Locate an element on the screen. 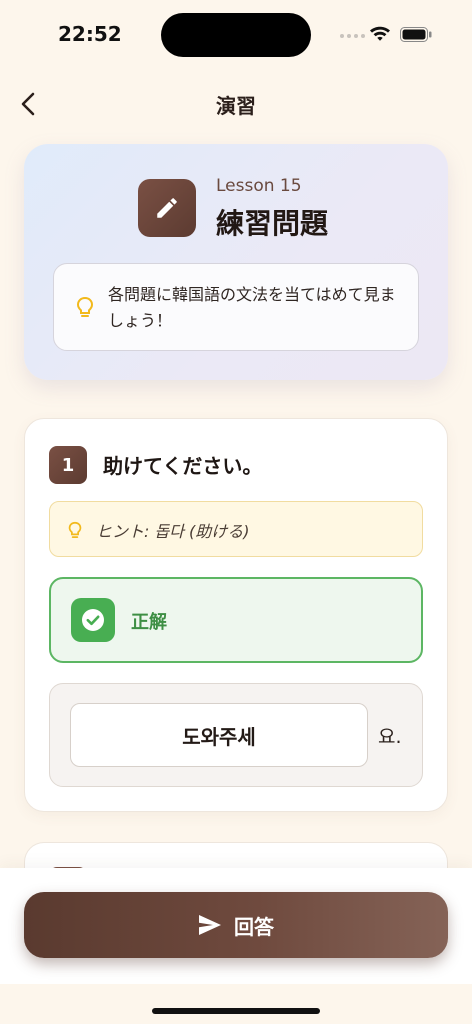 This screenshot has width=472, height=1024. lesson-label: Lesson 15 is located at coordinates (259, 186).